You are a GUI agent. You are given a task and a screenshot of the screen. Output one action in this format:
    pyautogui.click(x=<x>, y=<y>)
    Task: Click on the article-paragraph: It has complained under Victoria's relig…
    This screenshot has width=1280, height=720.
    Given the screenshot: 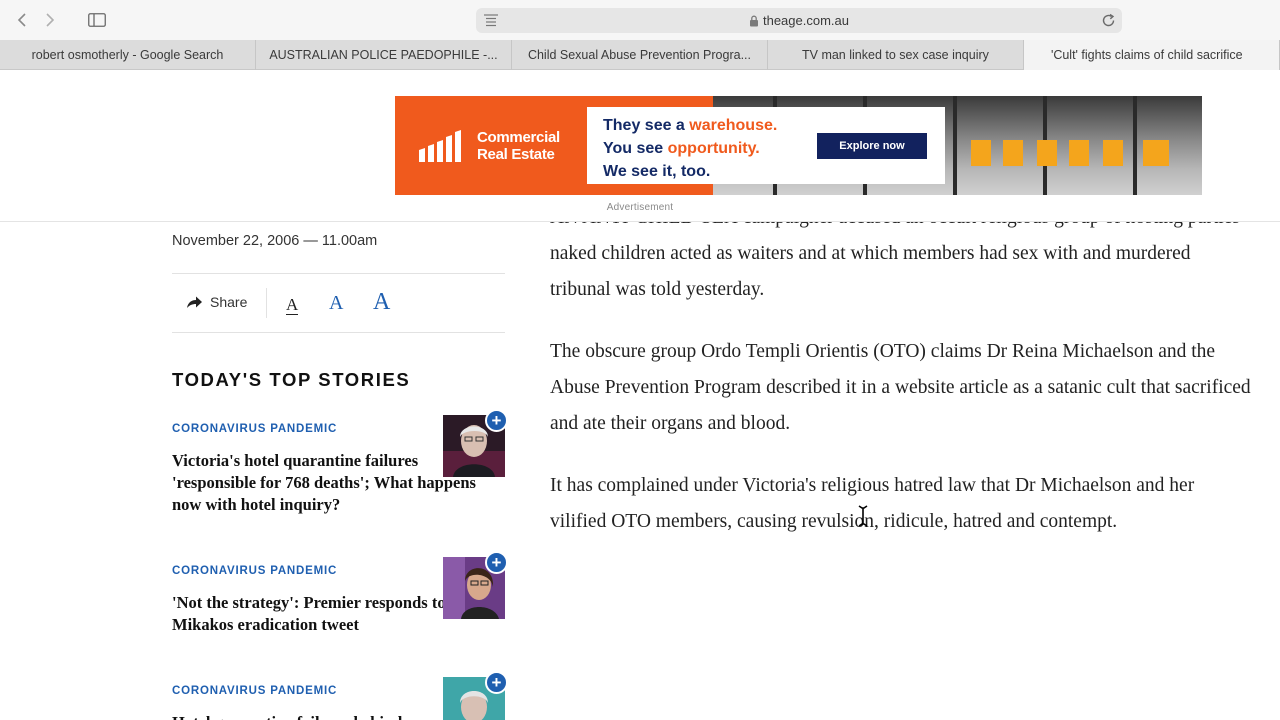 What is the action you would take?
    pyautogui.click(x=915, y=504)
    